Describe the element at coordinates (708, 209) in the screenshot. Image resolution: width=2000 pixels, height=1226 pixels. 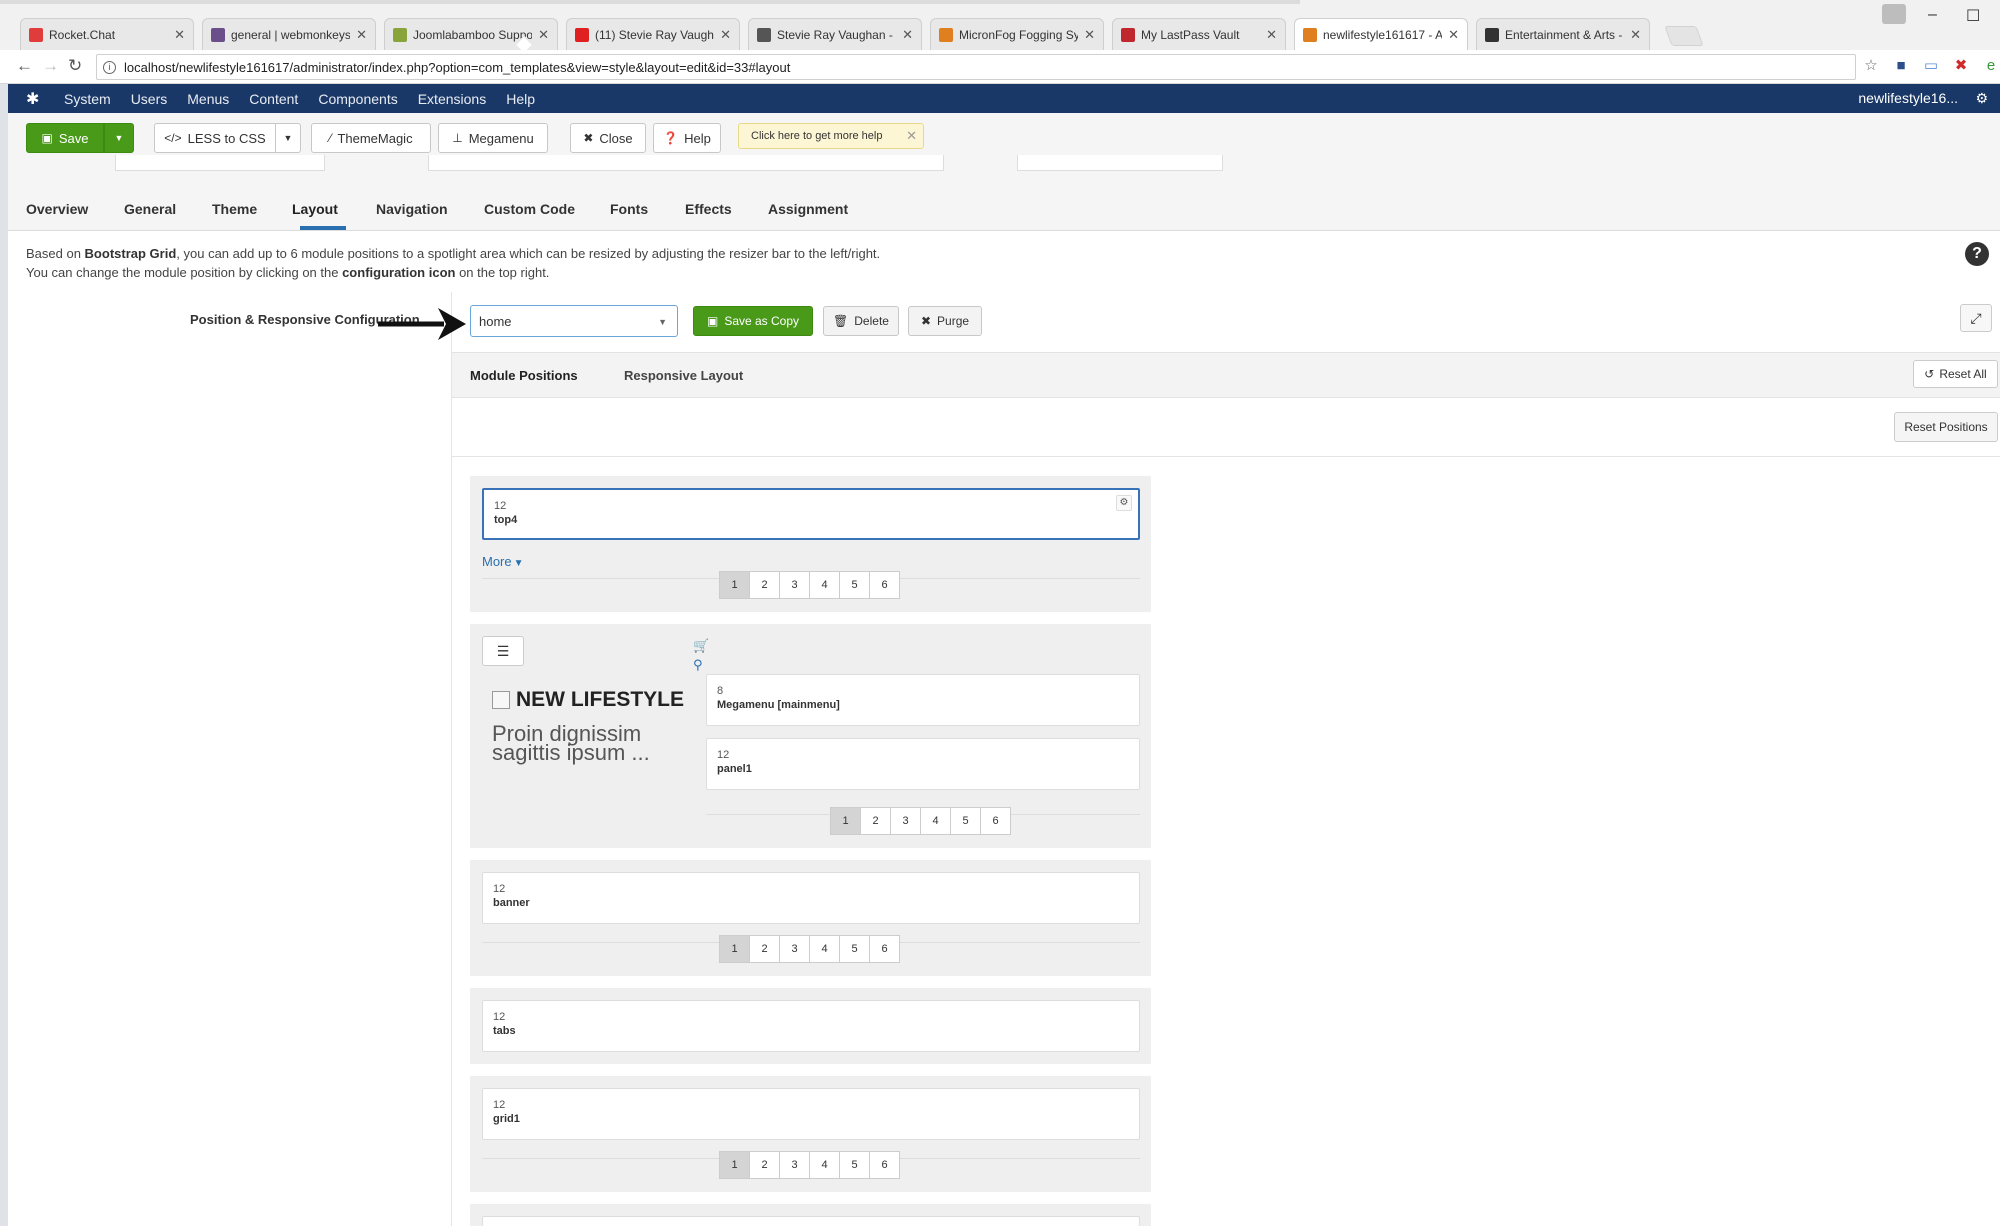
I see `tab-effects: Effects` at that location.